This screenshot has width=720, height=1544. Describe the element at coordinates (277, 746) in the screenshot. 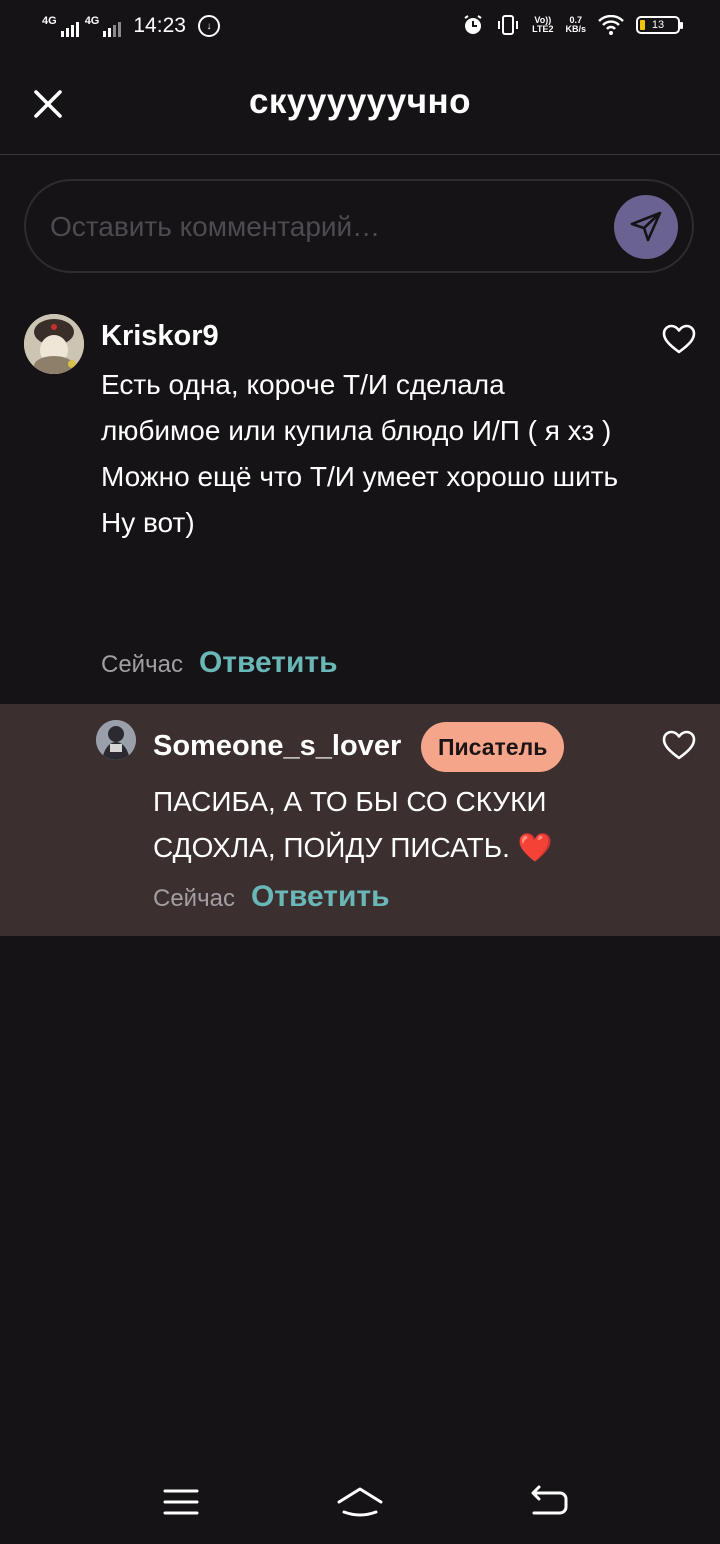

I see `comment-username: Someone_s_lover` at that location.